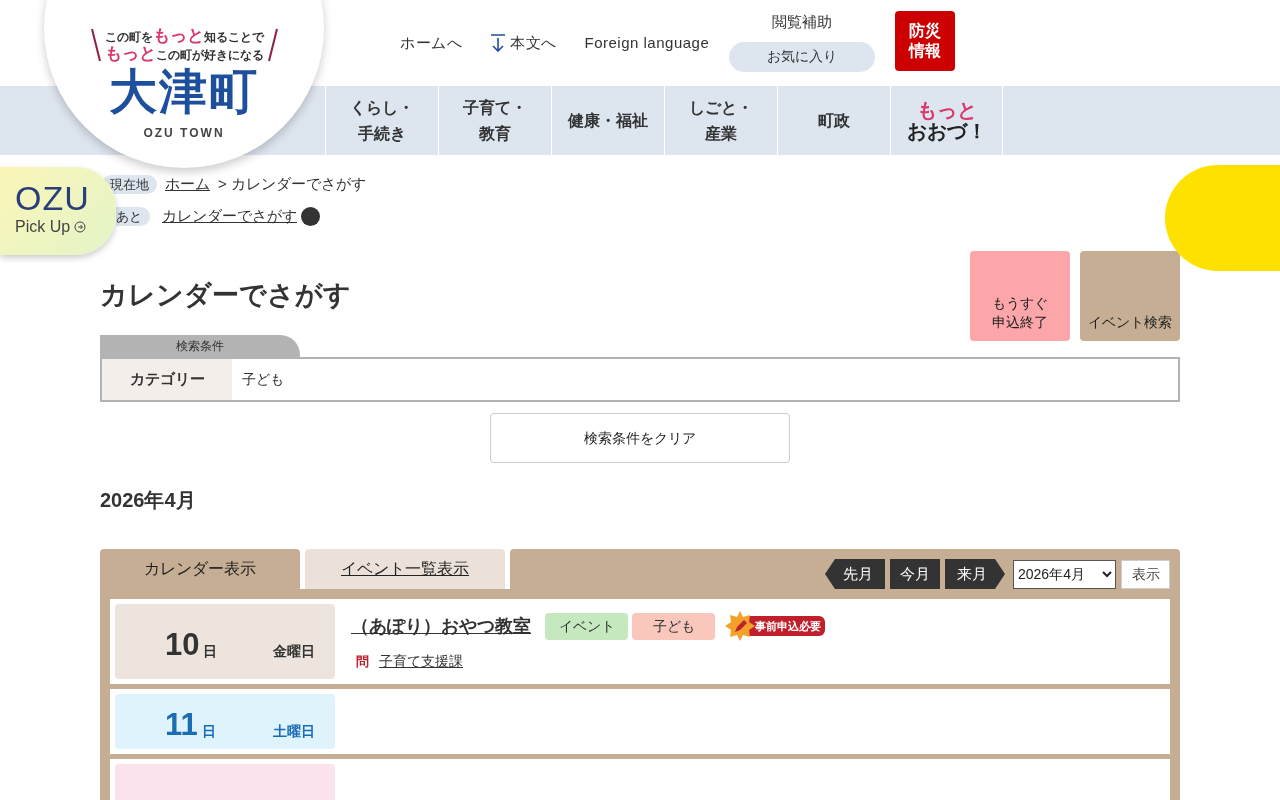 Image resolution: width=1280 pixels, height=800 pixels. Describe the element at coordinates (381, 120) in the screenshot. I see `nav-item: くらし・ 手続き` at that location.